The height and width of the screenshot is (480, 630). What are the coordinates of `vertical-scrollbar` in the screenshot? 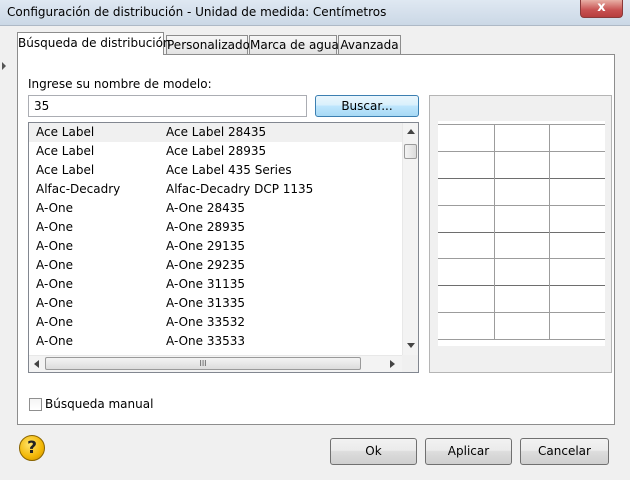 It's located at (410, 239).